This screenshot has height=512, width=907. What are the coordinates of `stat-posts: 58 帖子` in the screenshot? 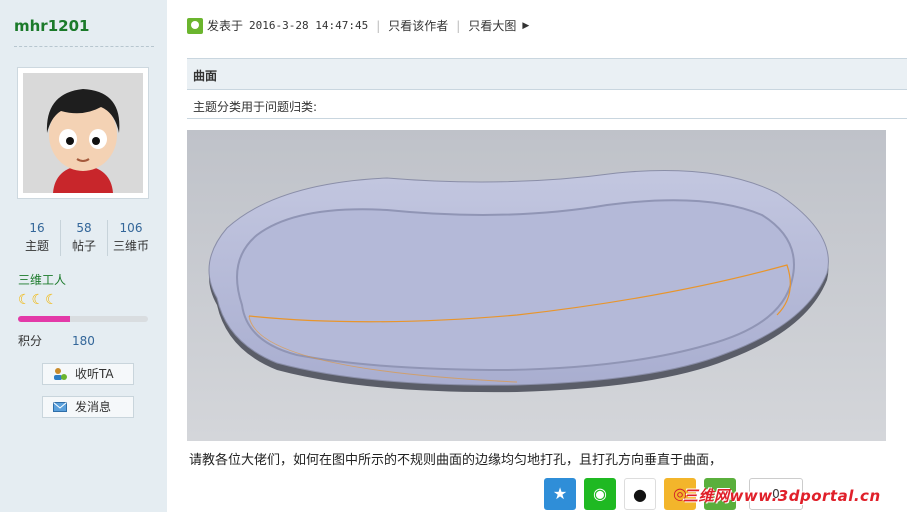 It's located at (84, 238).